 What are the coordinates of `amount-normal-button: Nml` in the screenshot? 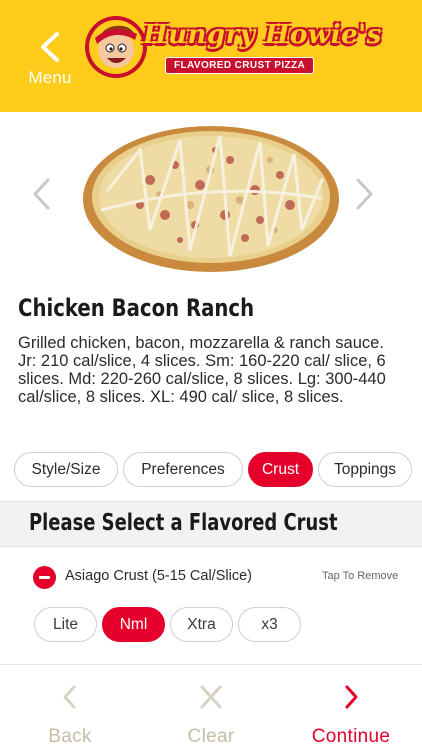 It's located at (133, 624).